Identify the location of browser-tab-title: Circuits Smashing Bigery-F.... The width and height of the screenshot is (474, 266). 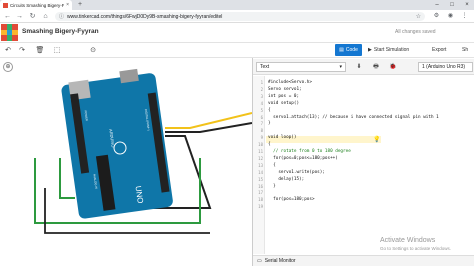
(37, 5).